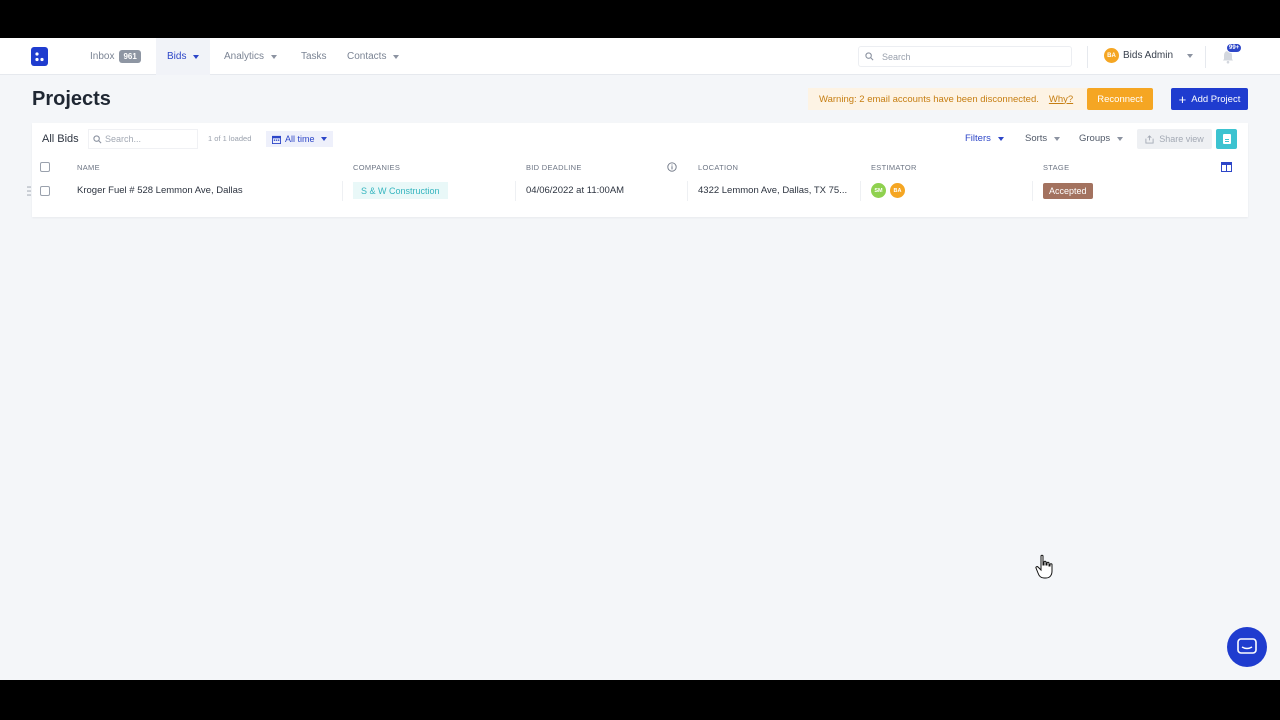  I want to click on share-view-button: Share view, so click(1174, 139).